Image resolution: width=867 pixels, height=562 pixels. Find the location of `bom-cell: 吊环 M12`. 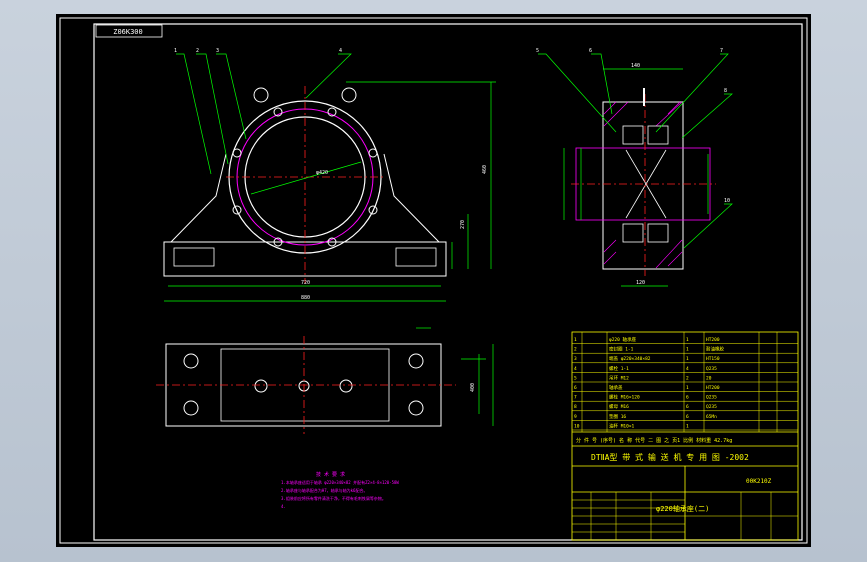

bom-cell: 吊环 M12 is located at coordinates (619, 378).